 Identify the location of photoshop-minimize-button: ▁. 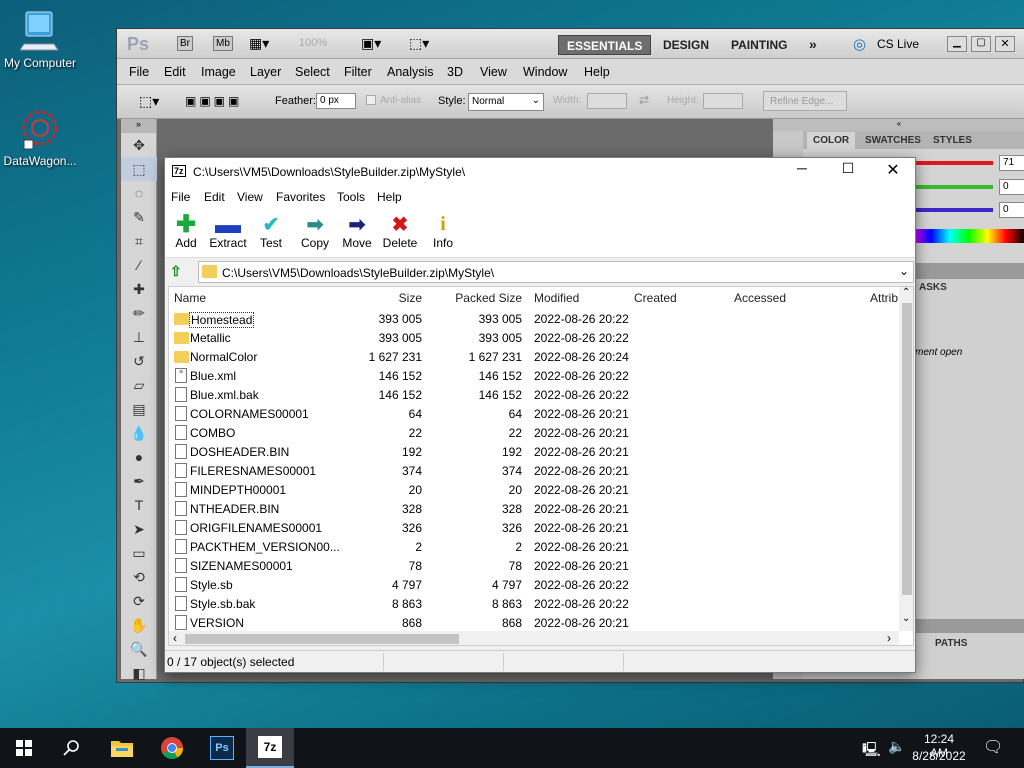
(957, 44).